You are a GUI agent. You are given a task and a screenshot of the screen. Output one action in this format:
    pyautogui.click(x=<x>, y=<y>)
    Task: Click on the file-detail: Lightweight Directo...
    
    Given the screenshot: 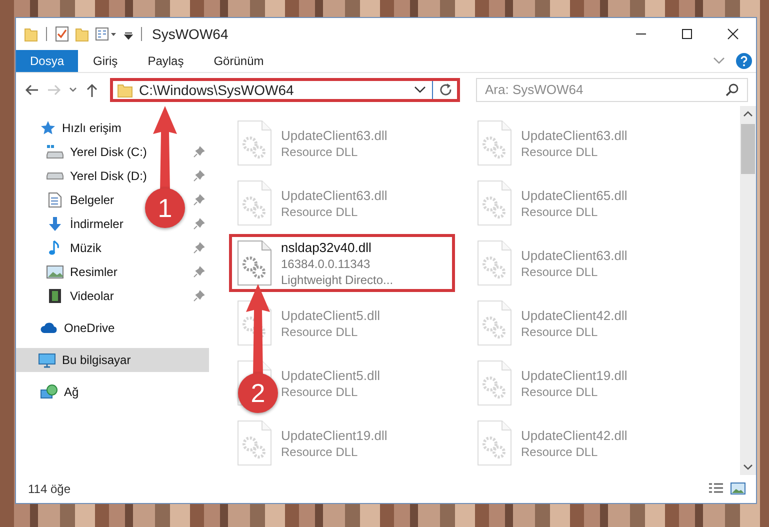 What is the action you would take?
    pyautogui.click(x=337, y=279)
    